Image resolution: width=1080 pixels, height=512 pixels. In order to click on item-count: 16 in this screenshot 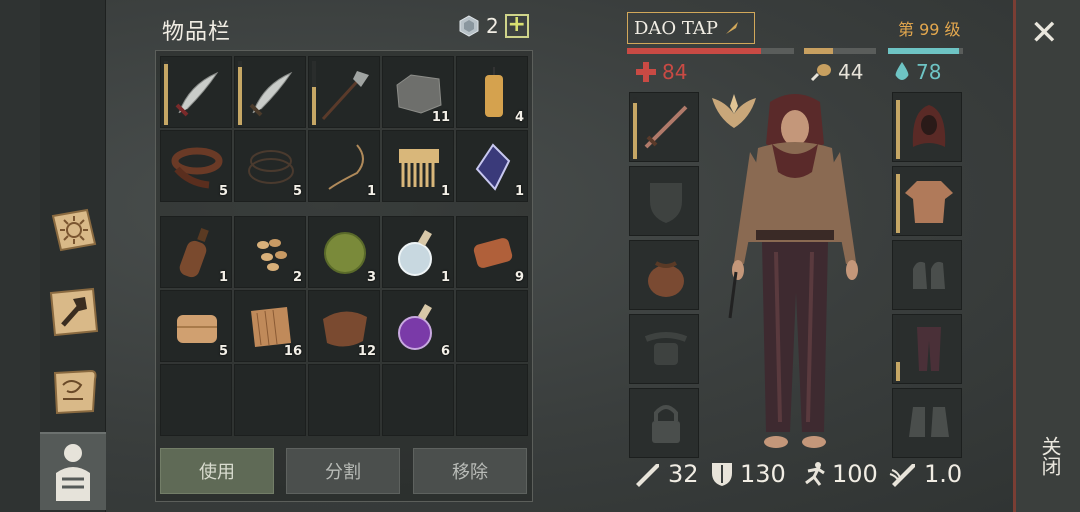, I will do `click(292, 351)`.